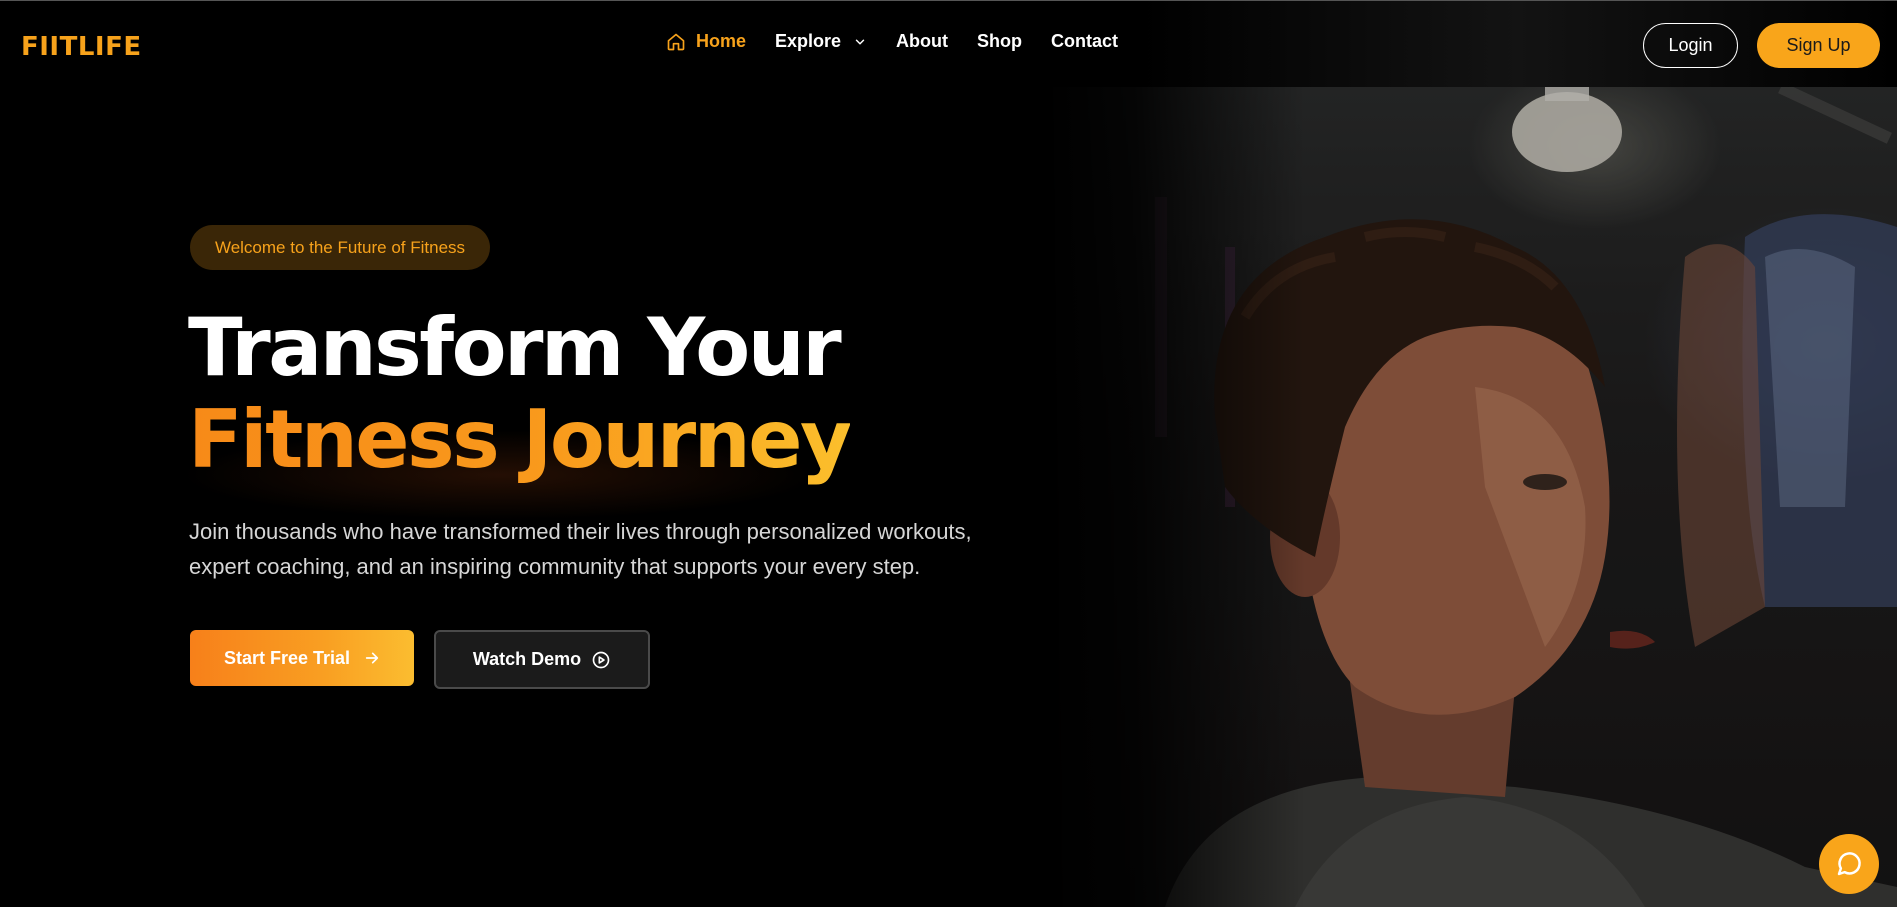  I want to click on nav-item-about: About, so click(922, 41).